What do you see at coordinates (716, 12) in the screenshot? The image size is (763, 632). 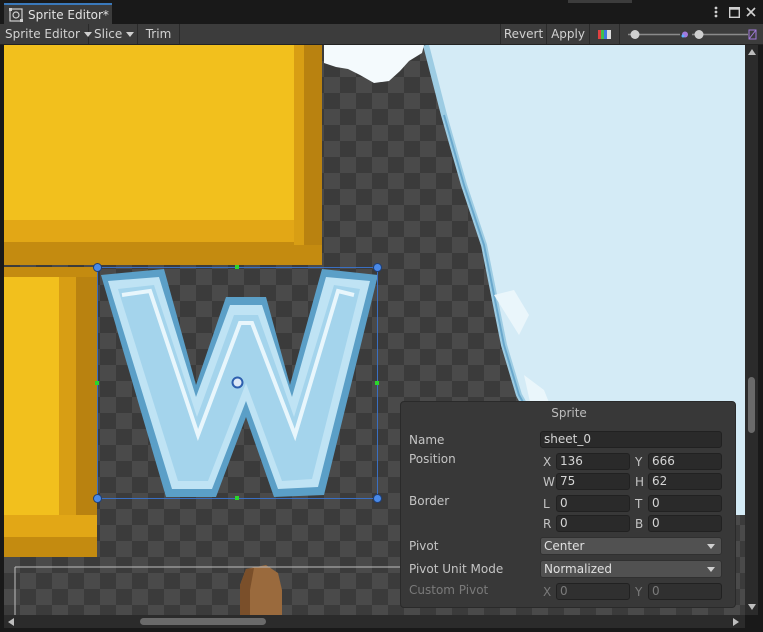 I see `more-options-icon` at bounding box center [716, 12].